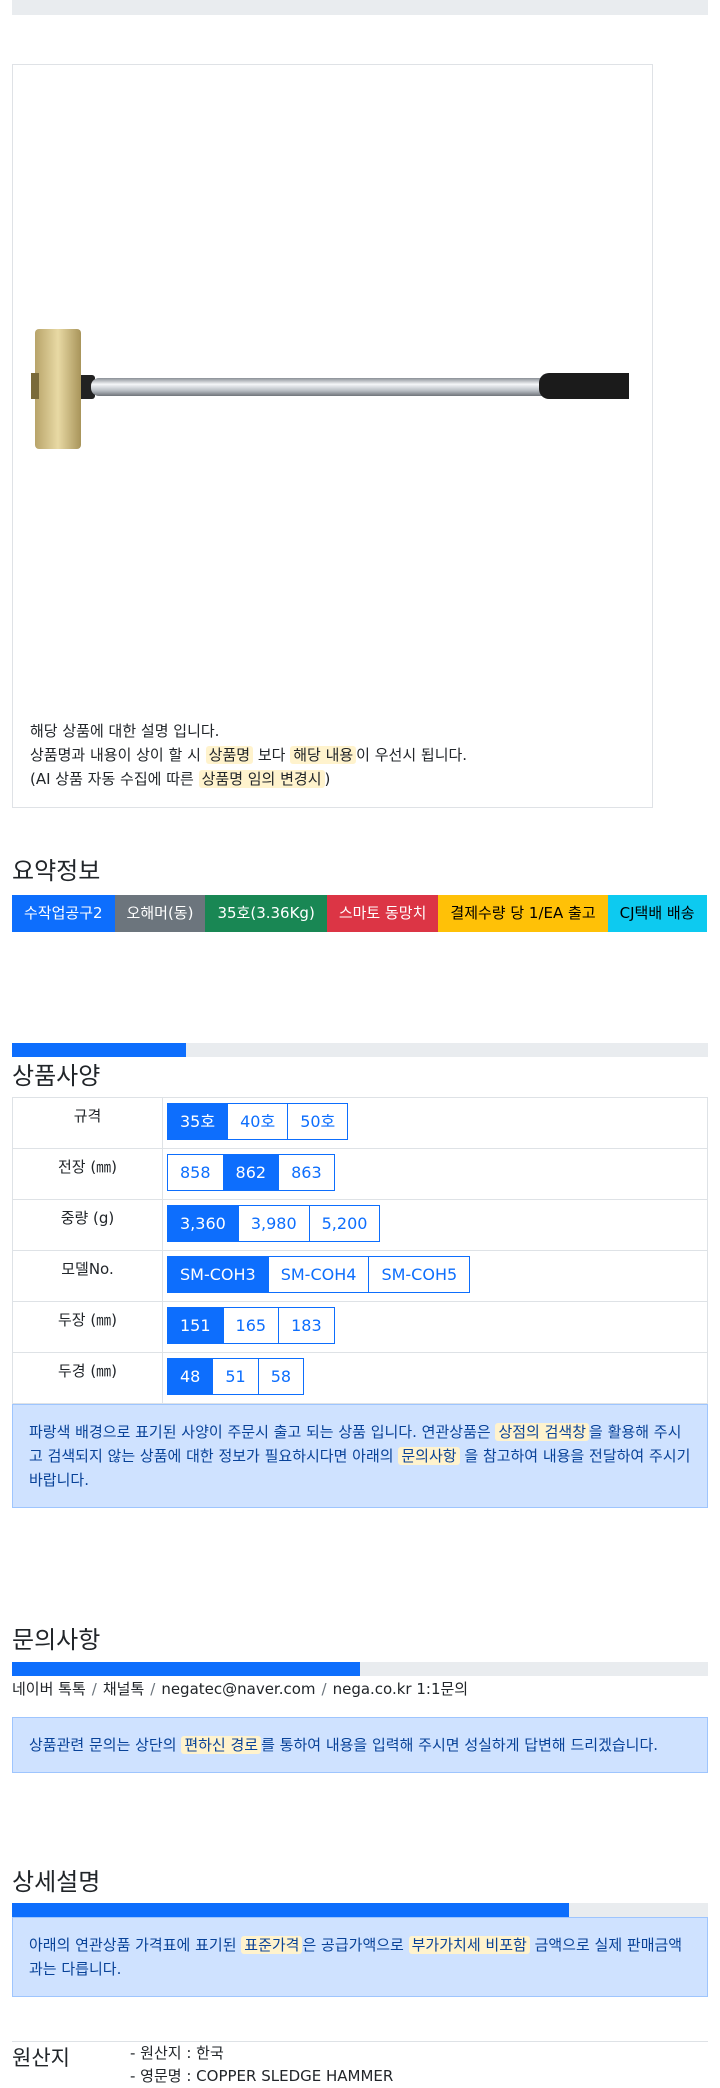 The image size is (720, 2088). What do you see at coordinates (266, 913) in the screenshot?
I see `size-badge: 35호(3.36Kg)` at bounding box center [266, 913].